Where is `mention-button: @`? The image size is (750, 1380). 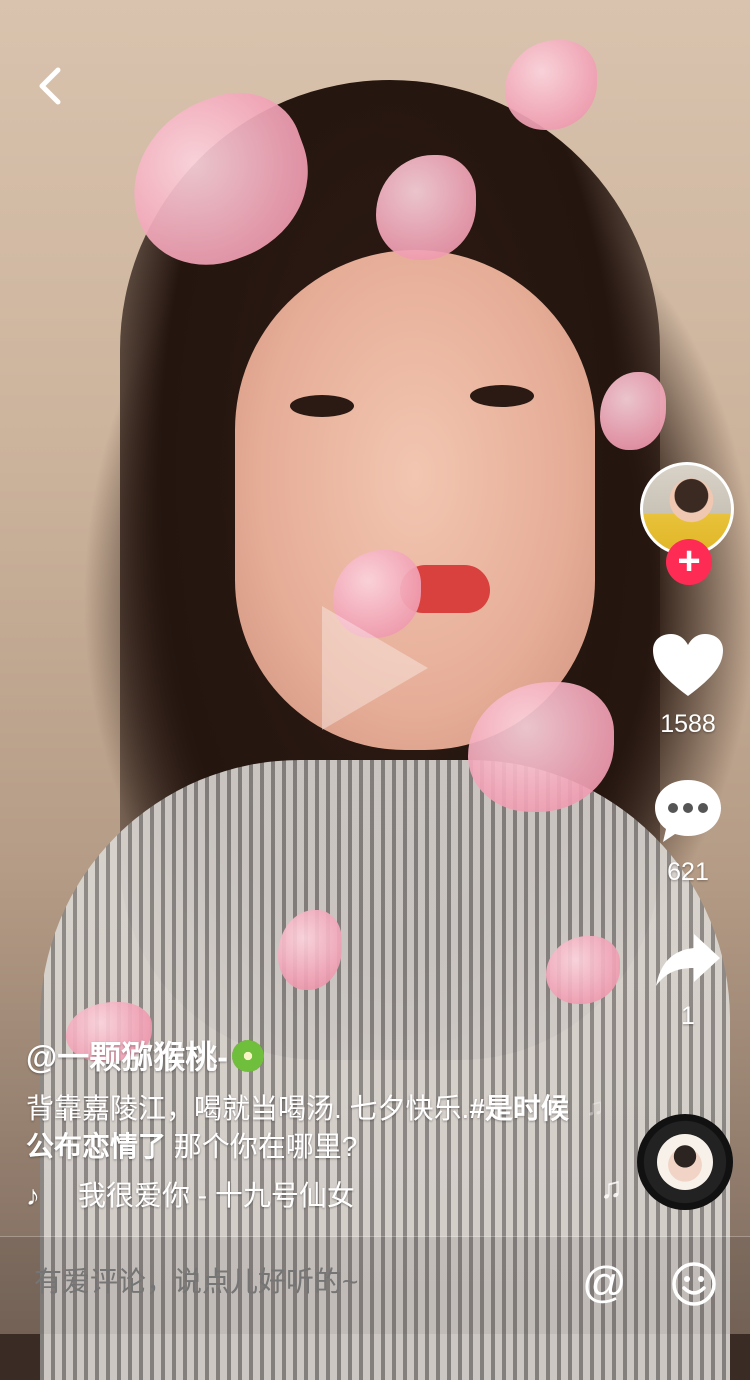 mention-button: @ is located at coordinates (604, 1283).